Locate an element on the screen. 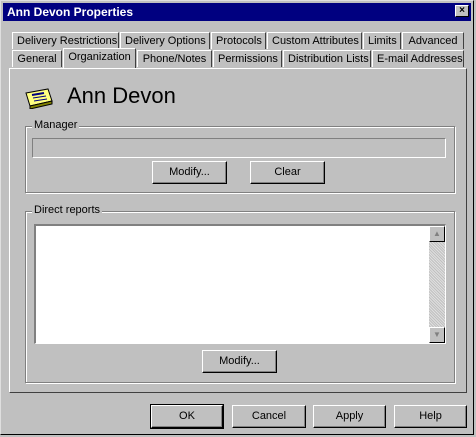 This screenshot has height=437, width=476. mailbox-user-icon is located at coordinates (39, 98).